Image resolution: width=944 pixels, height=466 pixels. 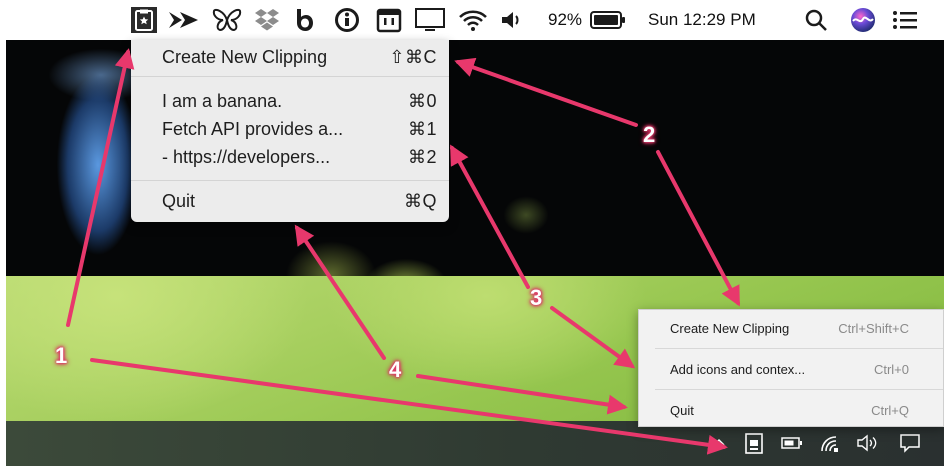 What do you see at coordinates (222, 100) in the screenshot?
I see `menu-item-label: I am a banana.` at bounding box center [222, 100].